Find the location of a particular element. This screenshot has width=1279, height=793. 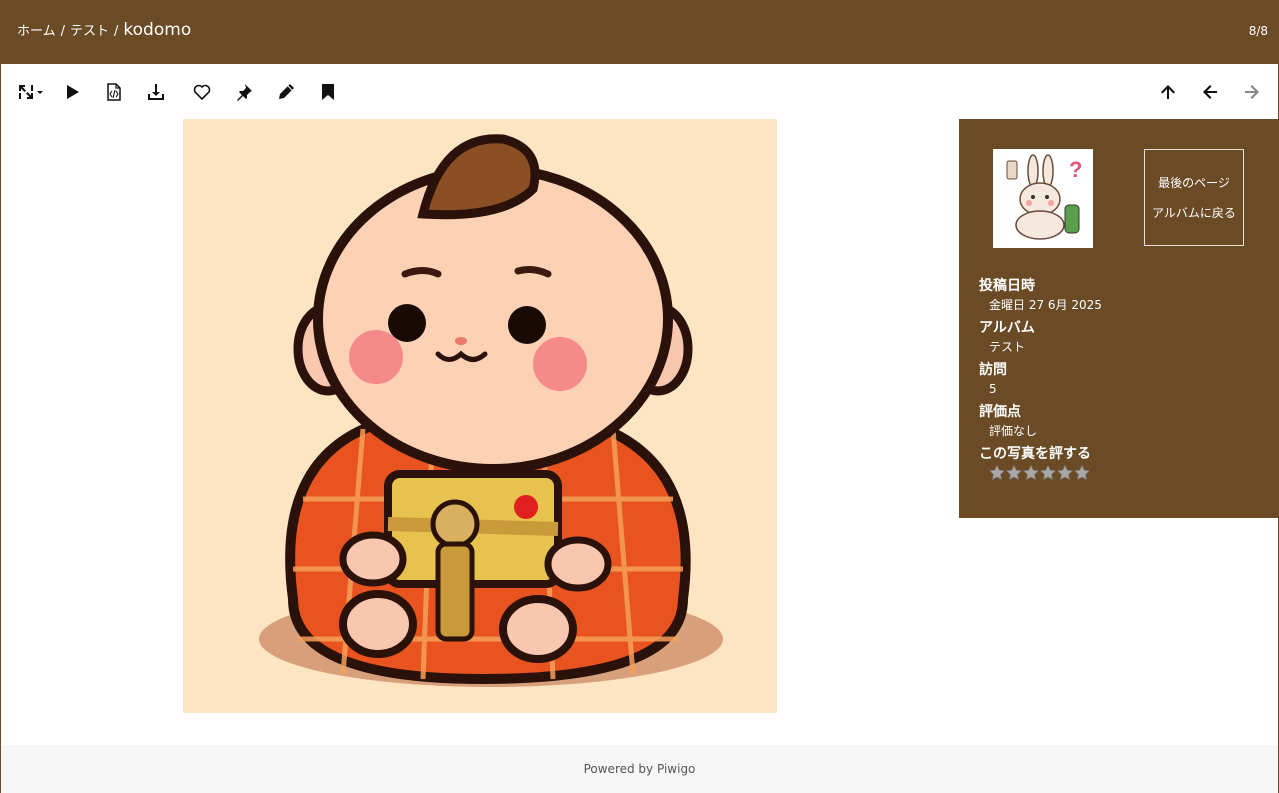

page-title: kodomo is located at coordinates (157, 30).